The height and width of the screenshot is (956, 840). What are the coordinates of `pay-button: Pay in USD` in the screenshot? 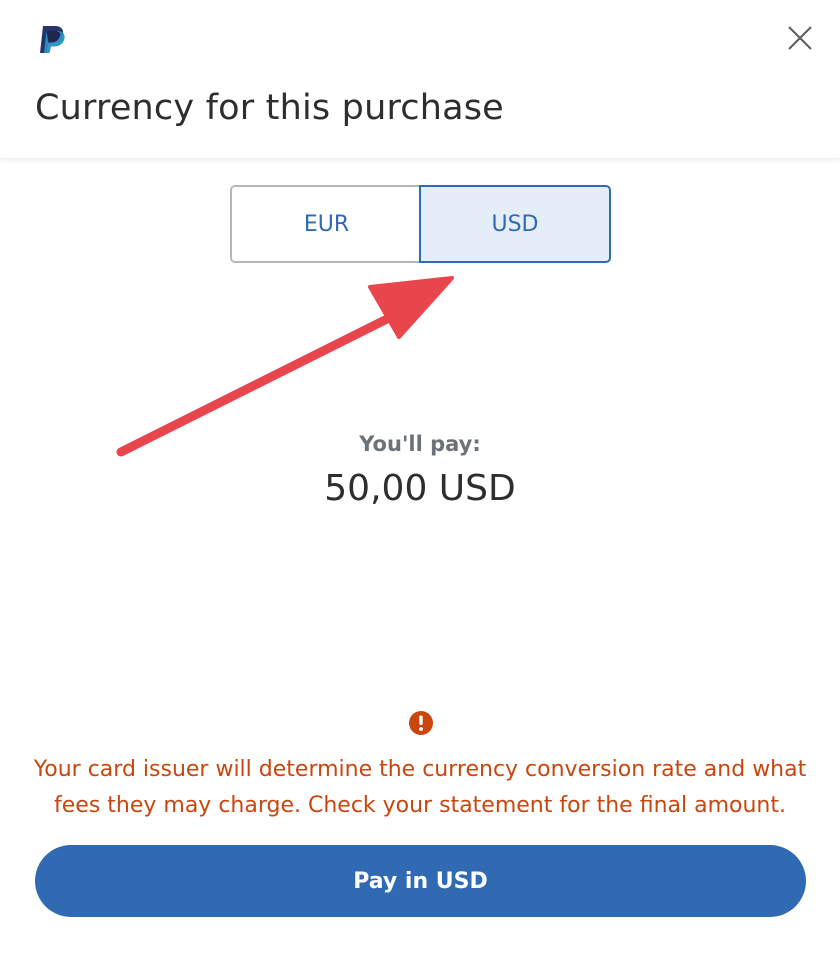 It's located at (420, 881).